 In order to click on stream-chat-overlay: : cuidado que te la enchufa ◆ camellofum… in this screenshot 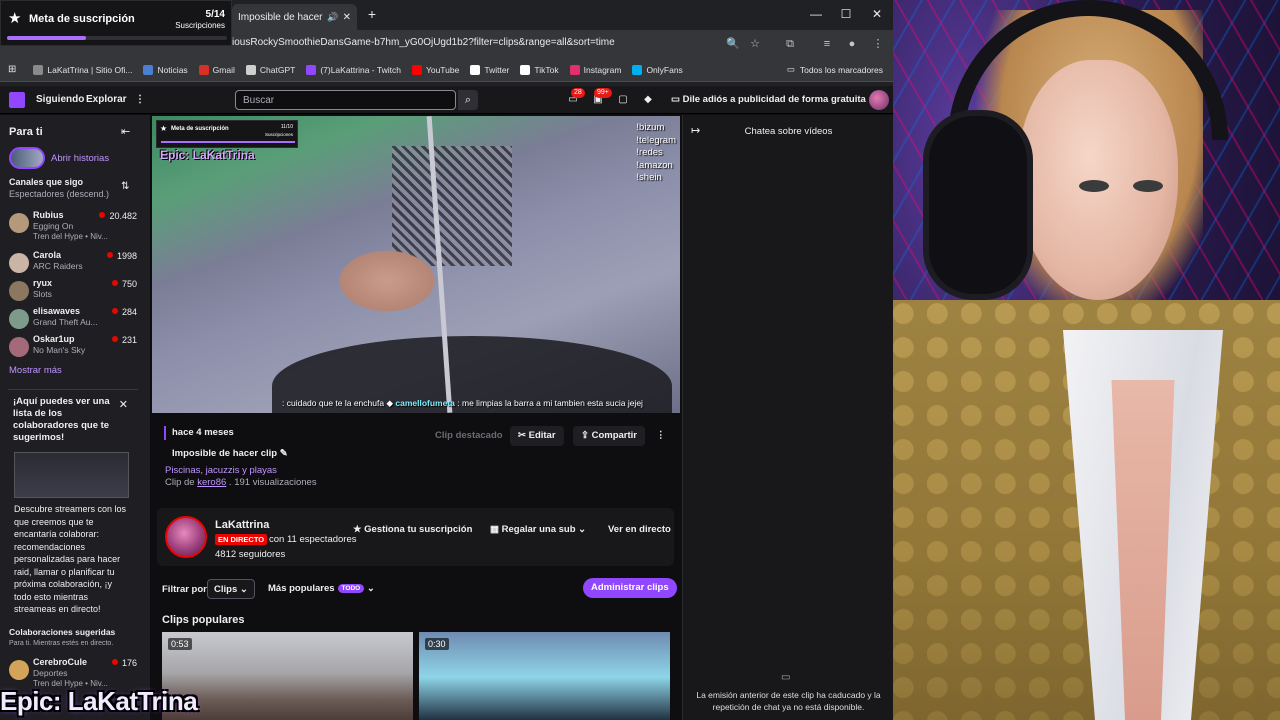, I will do `click(462, 403)`.